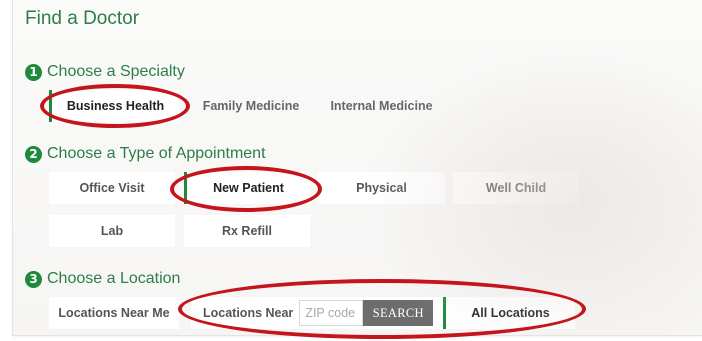 The image size is (702, 341). I want to click on search-button: SEARCH, so click(398, 313).